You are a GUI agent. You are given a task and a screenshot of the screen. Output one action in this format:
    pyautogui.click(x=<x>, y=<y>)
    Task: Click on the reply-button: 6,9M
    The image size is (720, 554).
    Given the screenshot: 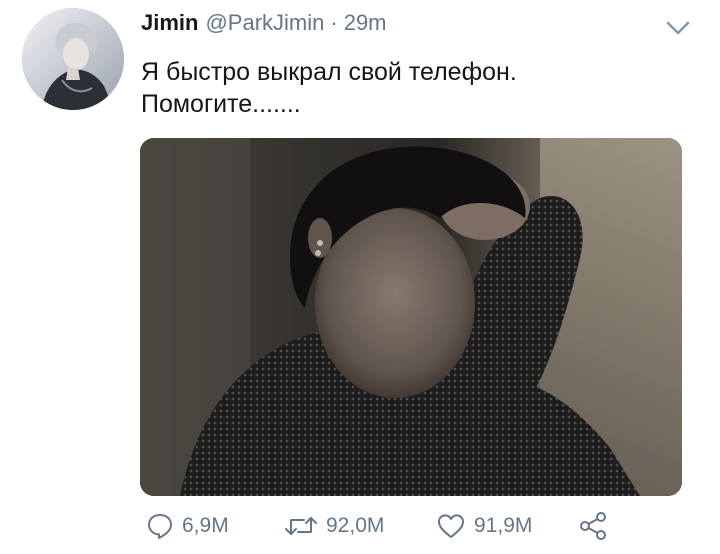 What is the action you would take?
    pyautogui.click(x=187, y=526)
    